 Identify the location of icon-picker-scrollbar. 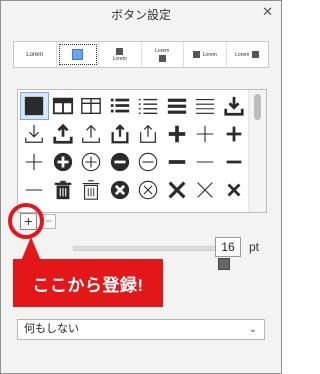
(257, 151).